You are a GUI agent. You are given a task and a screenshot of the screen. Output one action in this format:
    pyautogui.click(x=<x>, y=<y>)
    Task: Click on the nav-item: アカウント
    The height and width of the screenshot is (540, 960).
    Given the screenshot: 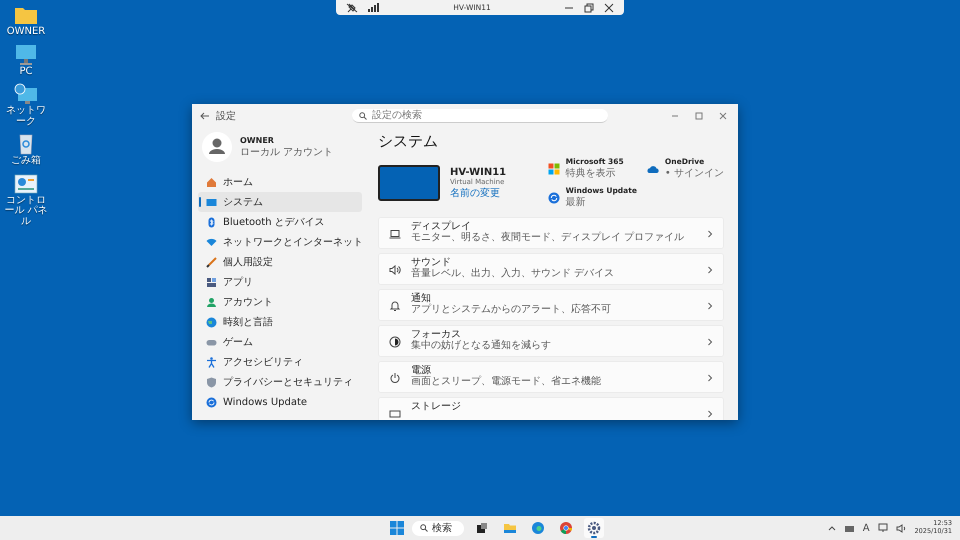 What is the action you would take?
    pyautogui.click(x=280, y=302)
    